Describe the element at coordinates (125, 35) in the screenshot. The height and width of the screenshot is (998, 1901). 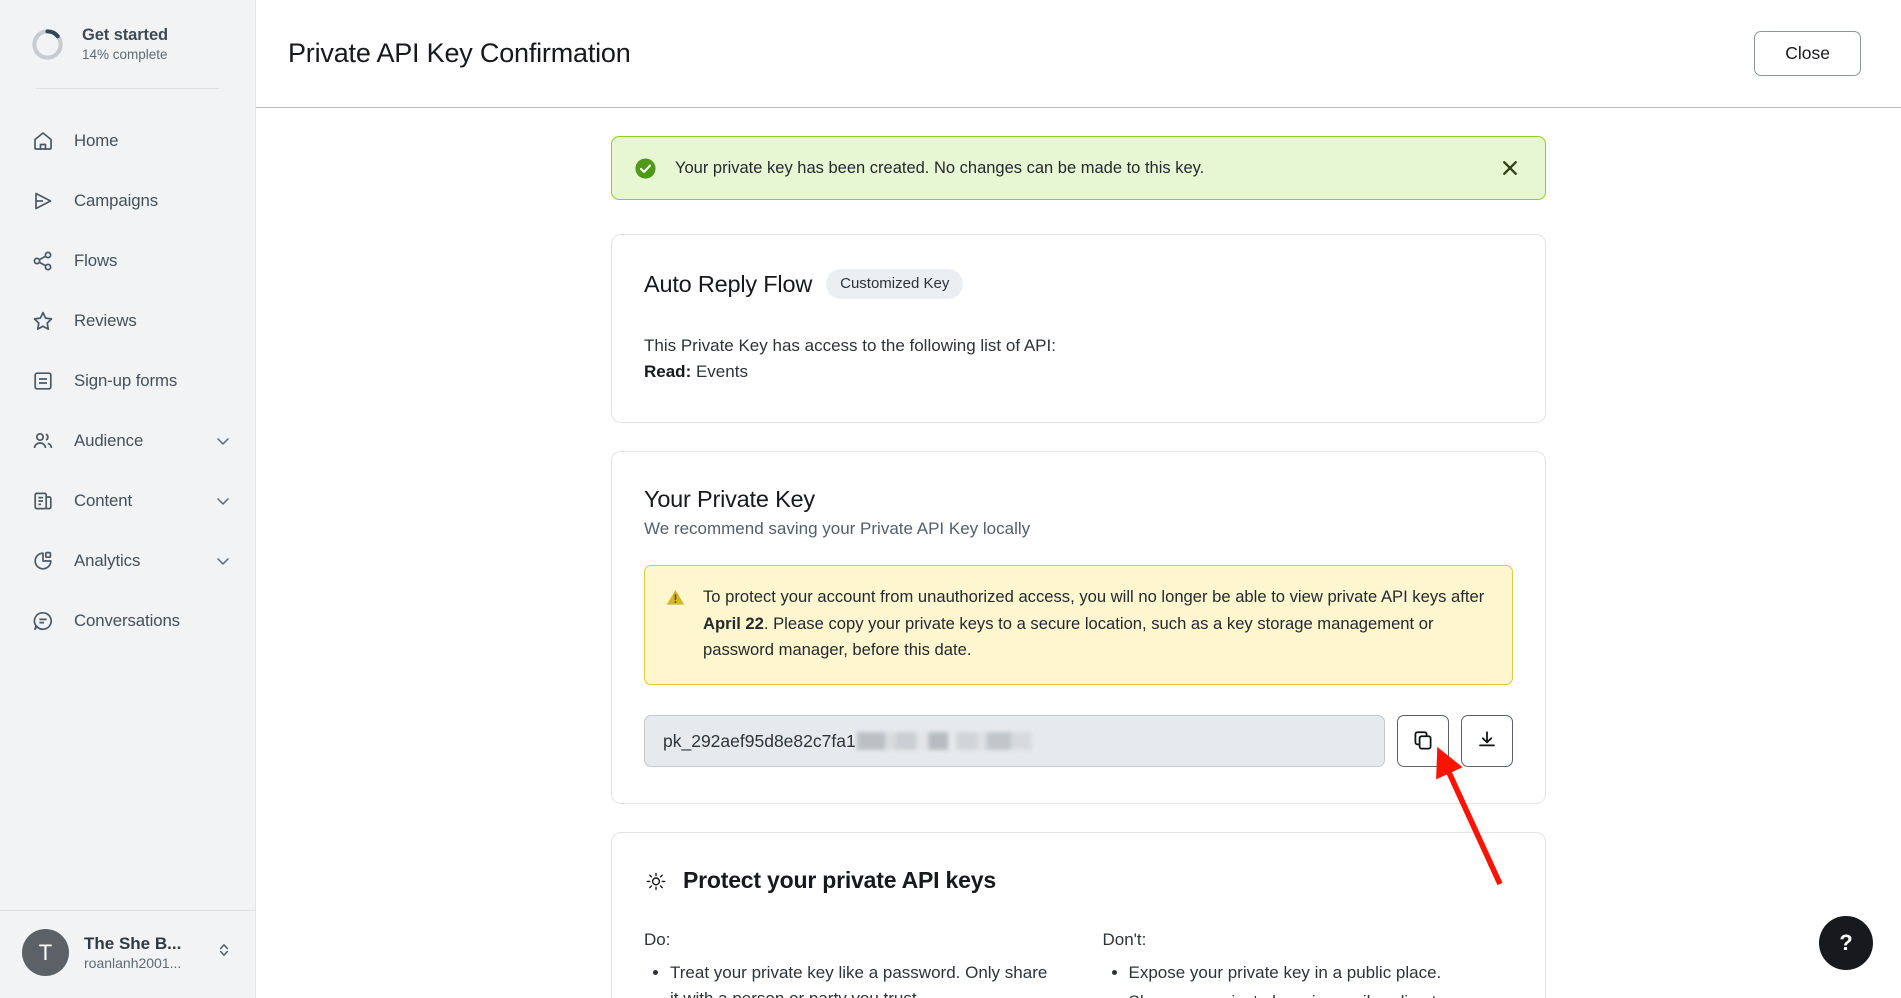
I see `get-started-title: Get started` at that location.